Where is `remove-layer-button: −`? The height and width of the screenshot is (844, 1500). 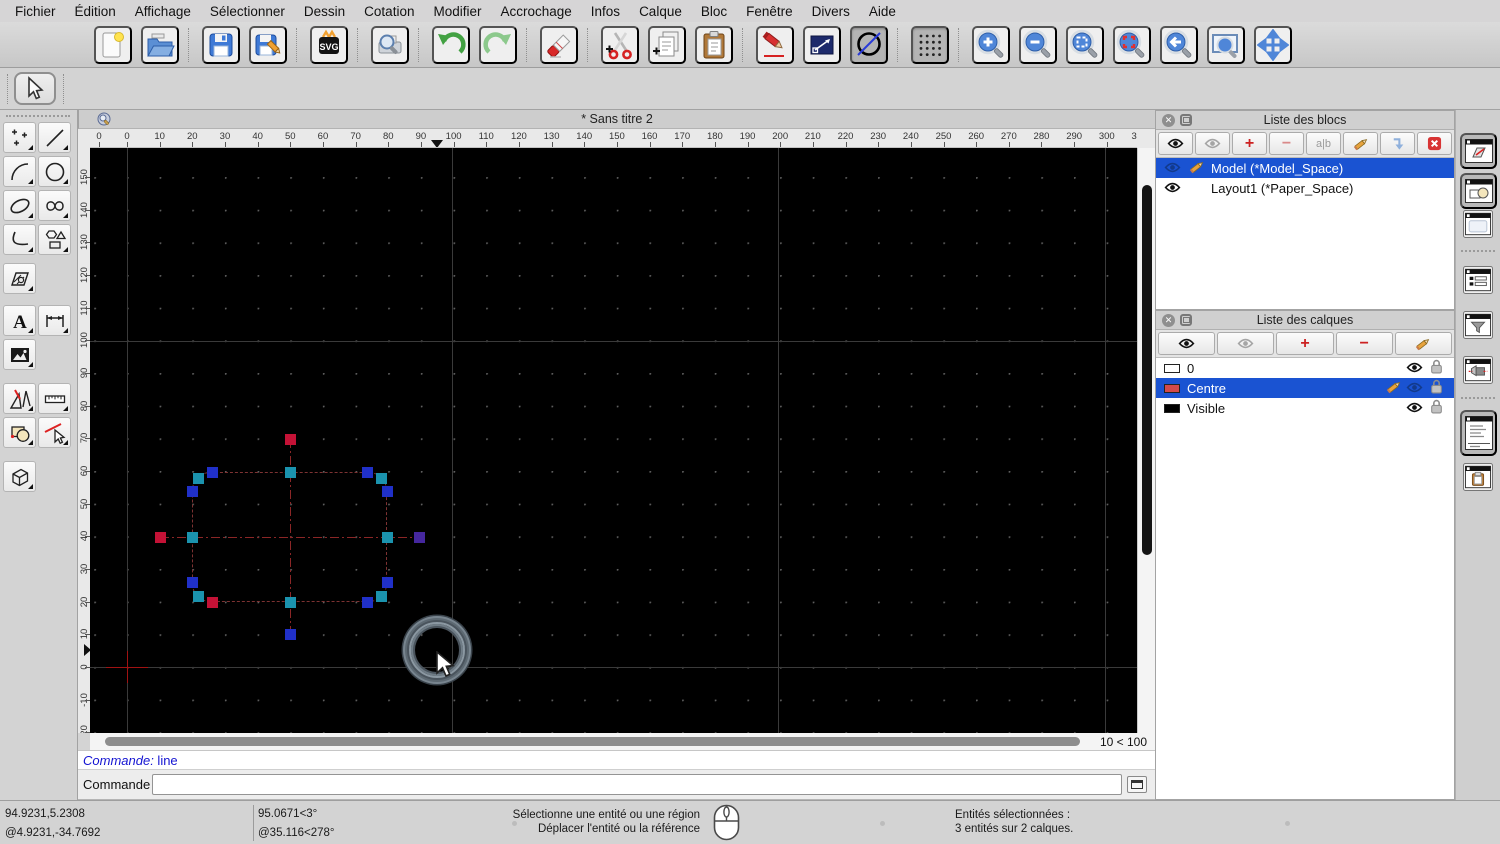 remove-layer-button: − is located at coordinates (1364, 343).